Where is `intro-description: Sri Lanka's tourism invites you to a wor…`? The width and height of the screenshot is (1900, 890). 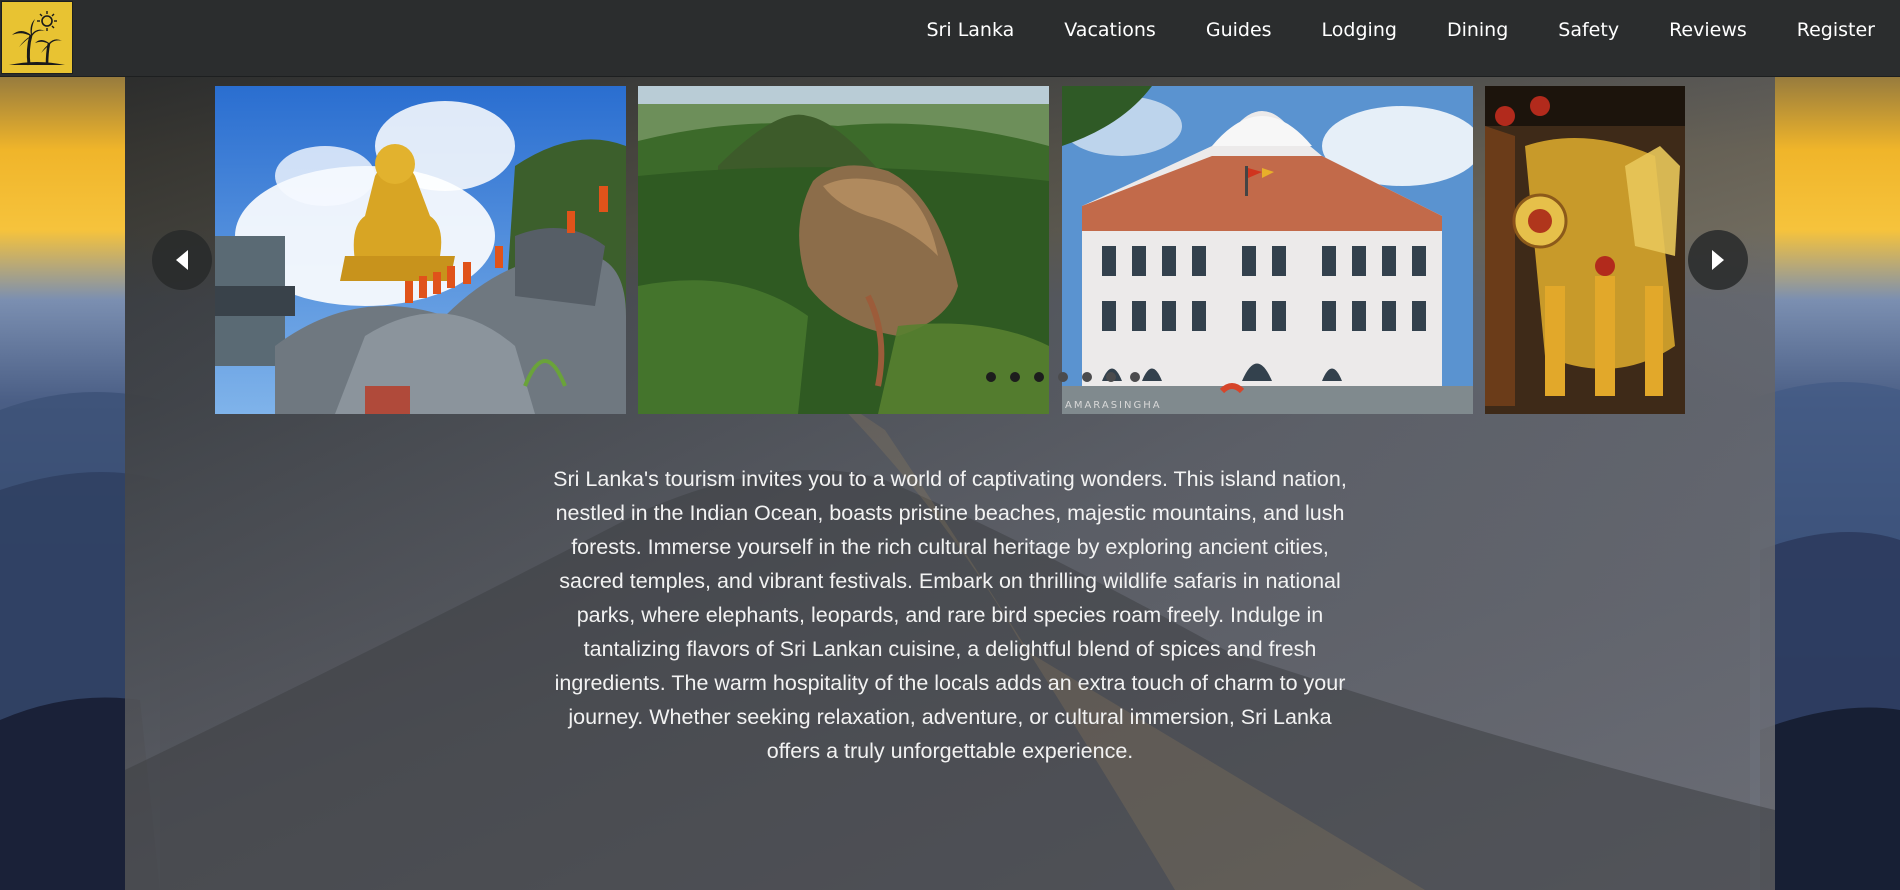 intro-description: Sri Lanka's tourism invites you to a wor… is located at coordinates (950, 614).